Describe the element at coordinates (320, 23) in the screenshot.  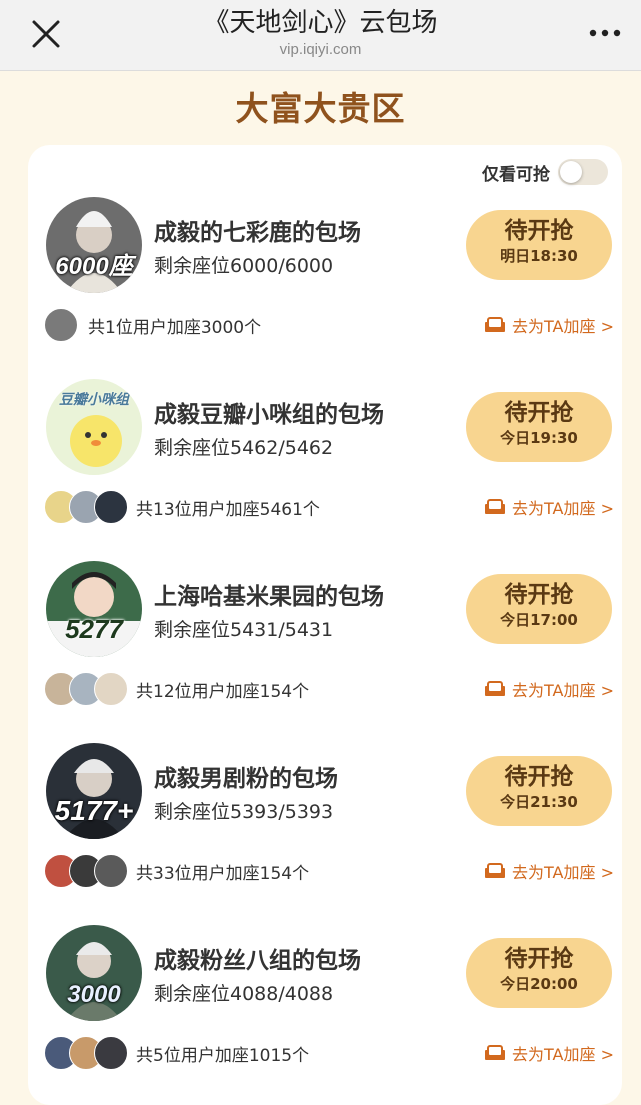
I see `page-title: 《天地剑心》云包场` at that location.